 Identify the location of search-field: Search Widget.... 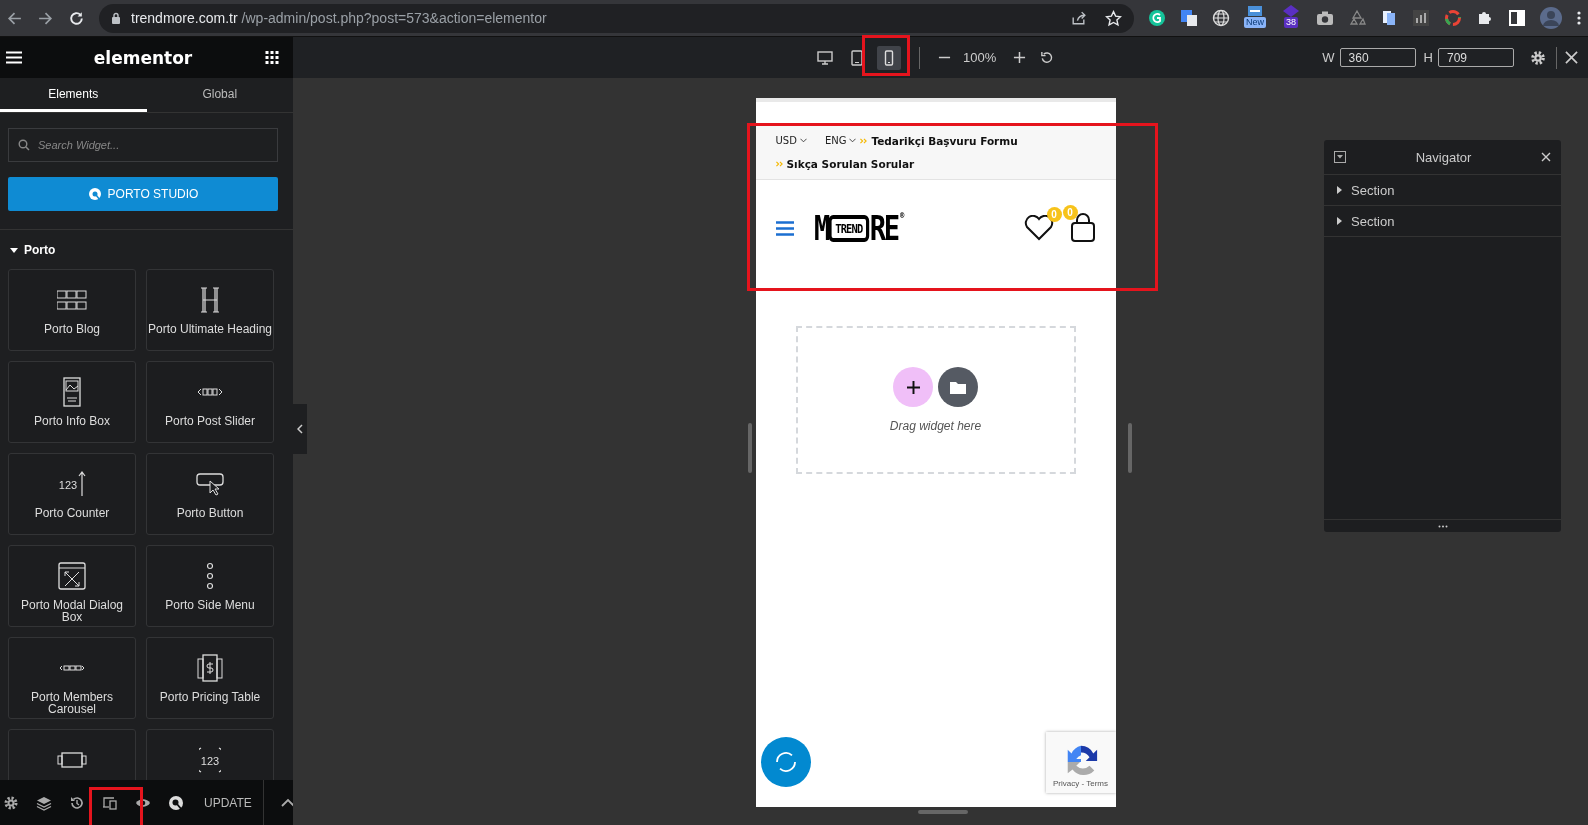
(143, 145).